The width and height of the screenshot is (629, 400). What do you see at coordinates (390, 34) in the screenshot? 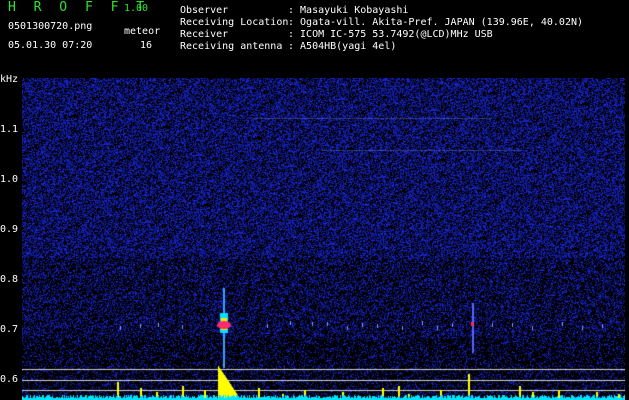
I see `receiver-value: : ICOM IC-575 53.7492(@LCD)MHz USB` at bounding box center [390, 34].